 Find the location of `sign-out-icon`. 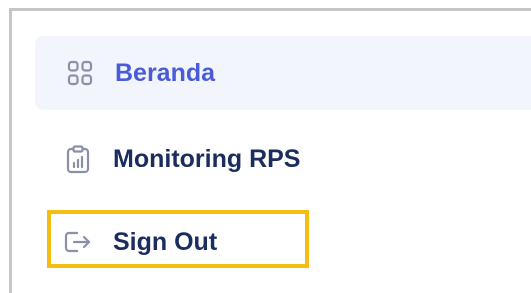

sign-out-icon is located at coordinates (78, 242).